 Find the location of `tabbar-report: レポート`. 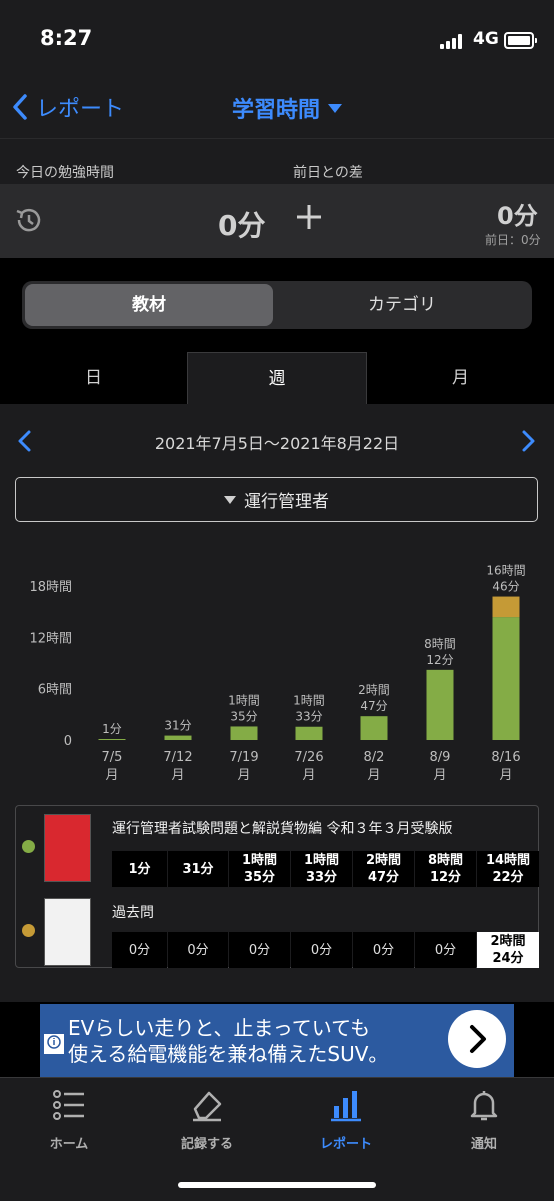

tabbar-report: レポート is located at coordinates (346, 1119).